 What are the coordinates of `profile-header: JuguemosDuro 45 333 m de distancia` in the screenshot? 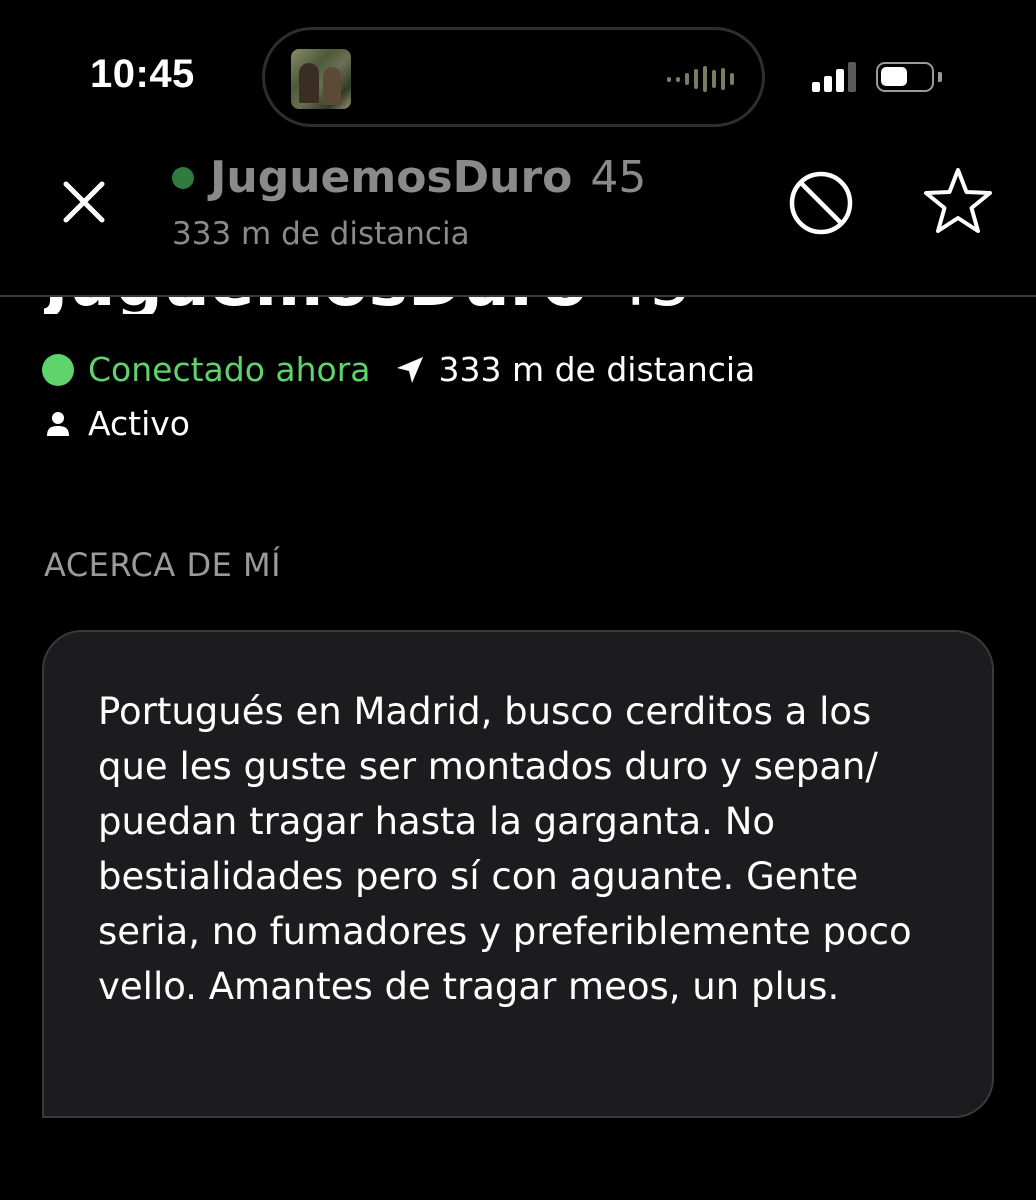 It's located at (518, 223).